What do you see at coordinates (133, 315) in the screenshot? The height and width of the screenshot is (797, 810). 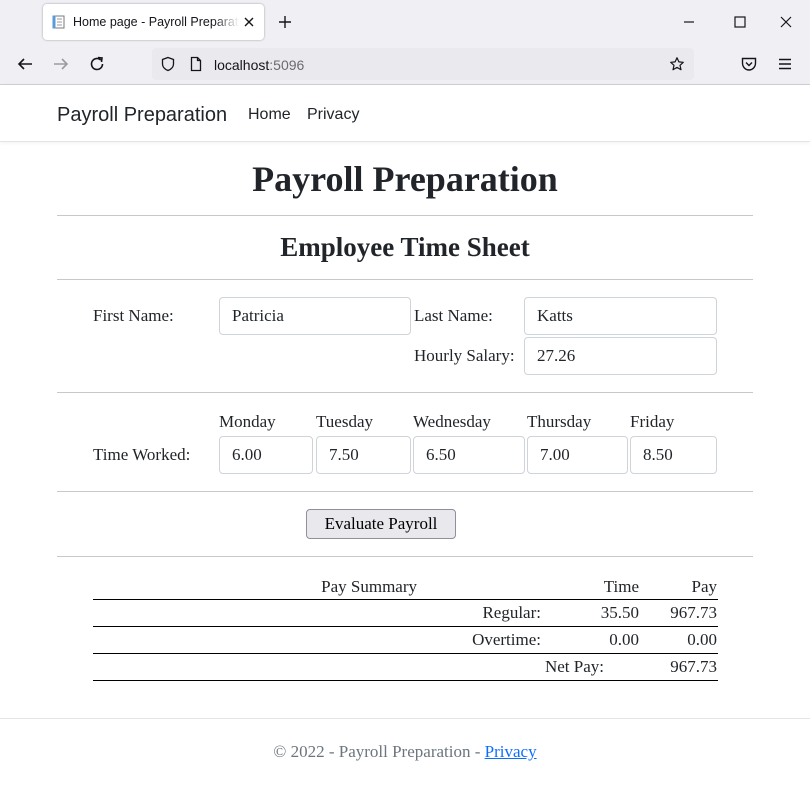 I see `first-name-label: First Name:` at bounding box center [133, 315].